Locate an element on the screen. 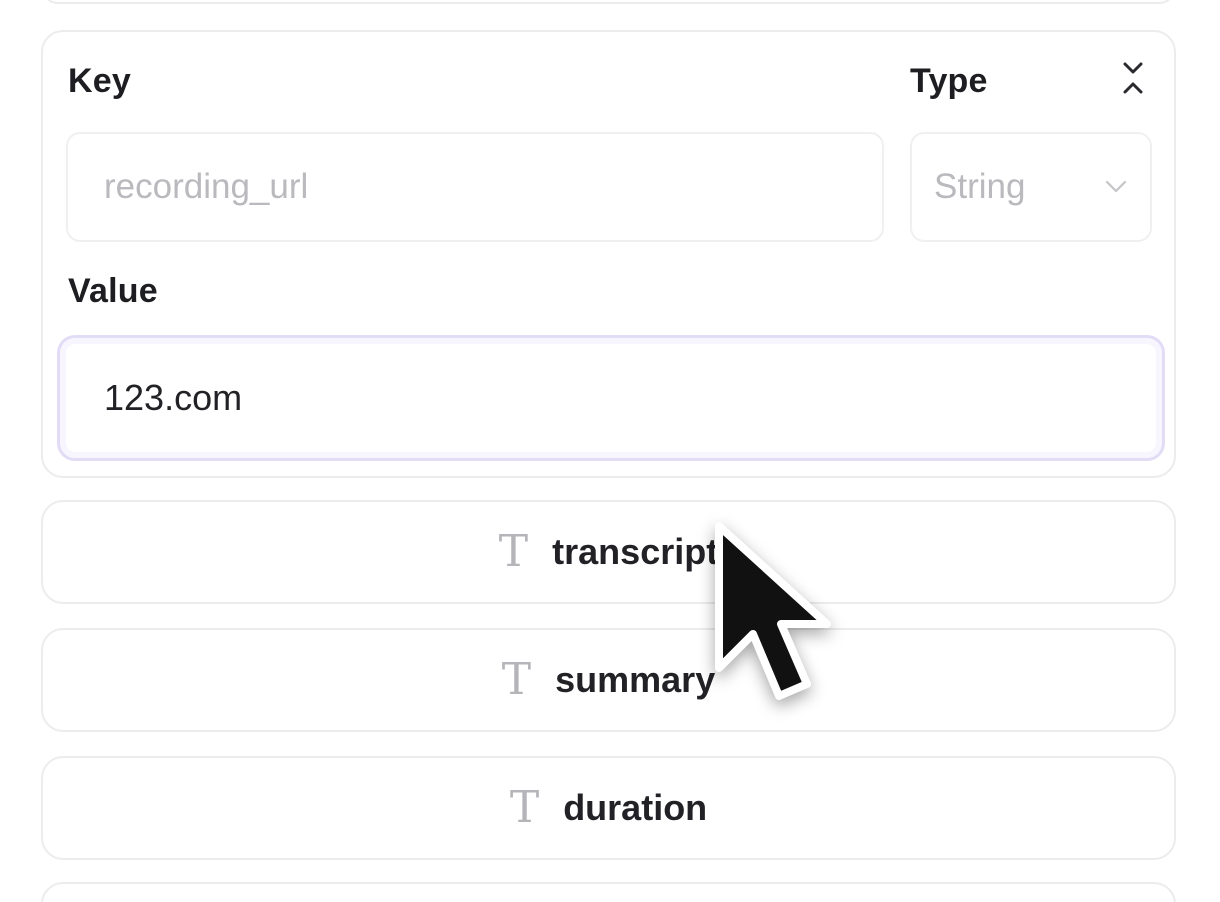 The width and height of the screenshot is (1220, 902). key-input: recording_url is located at coordinates (475, 187).